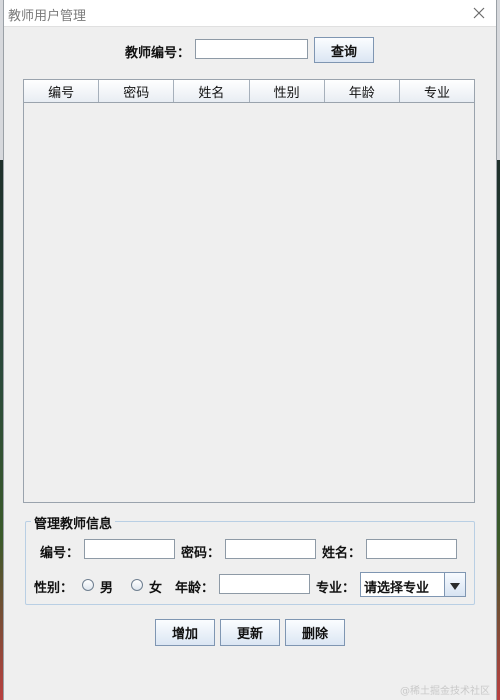 The width and height of the screenshot is (500, 700). What do you see at coordinates (445, 691) in the screenshot?
I see `watermark: @稀土掘金技术社区` at bounding box center [445, 691].